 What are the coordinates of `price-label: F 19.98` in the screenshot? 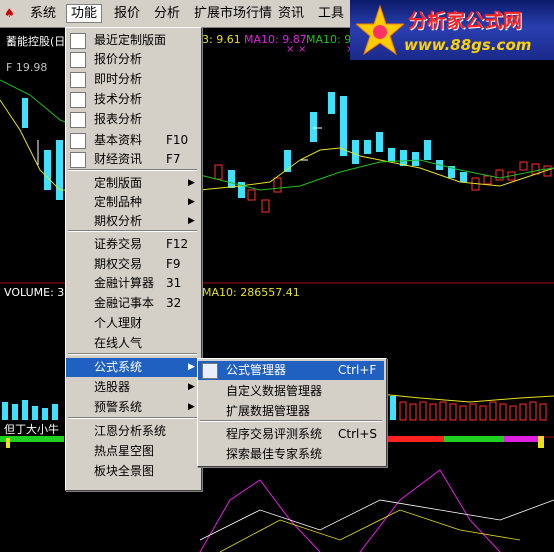 It's located at (27, 67).